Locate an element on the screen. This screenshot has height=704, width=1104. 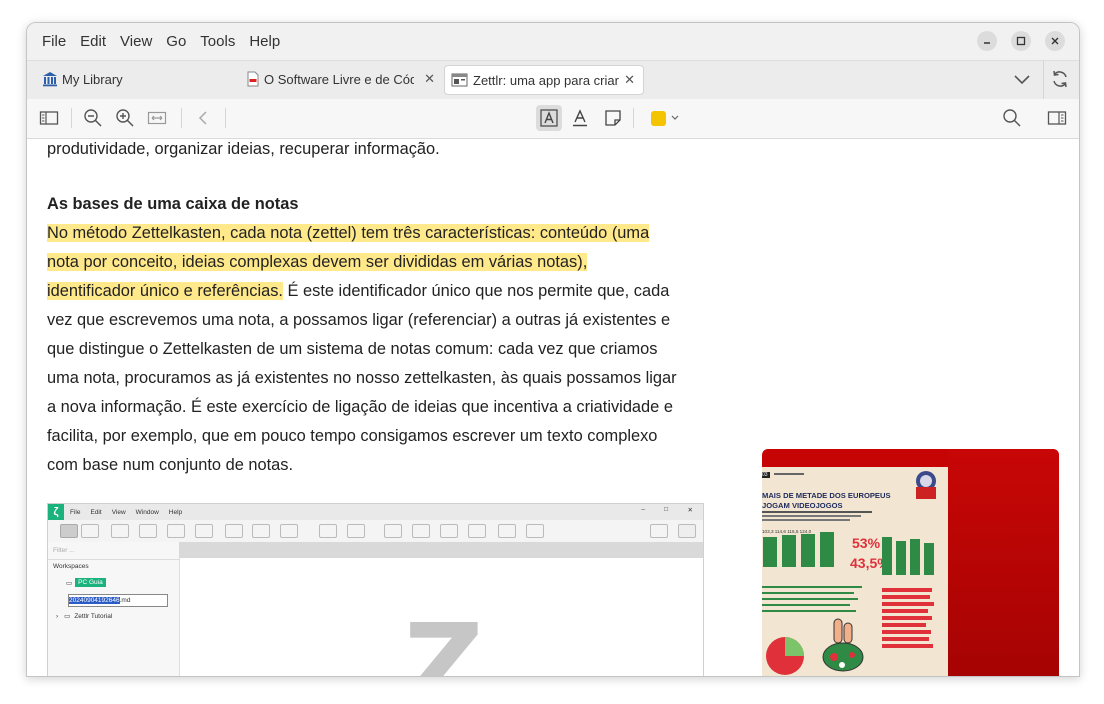
image-menu-item: Window is located at coordinates (147, 512).